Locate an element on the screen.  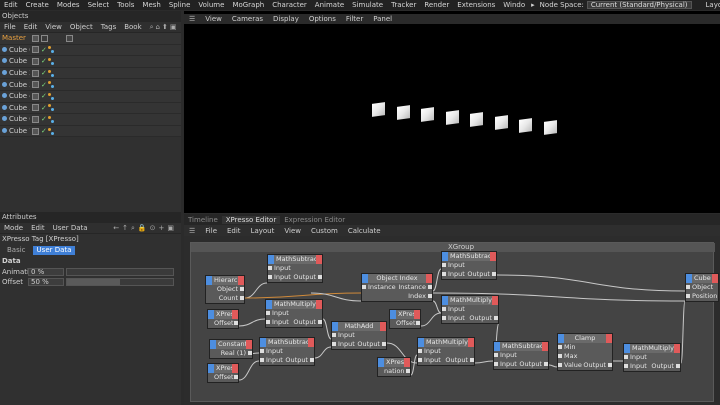
viewport-menu-filter: Filter is located at coordinates (354, 19).